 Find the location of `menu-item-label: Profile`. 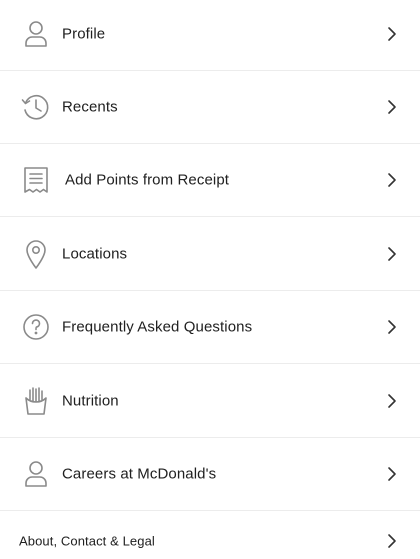

menu-item-label: Profile is located at coordinates (84, 34).